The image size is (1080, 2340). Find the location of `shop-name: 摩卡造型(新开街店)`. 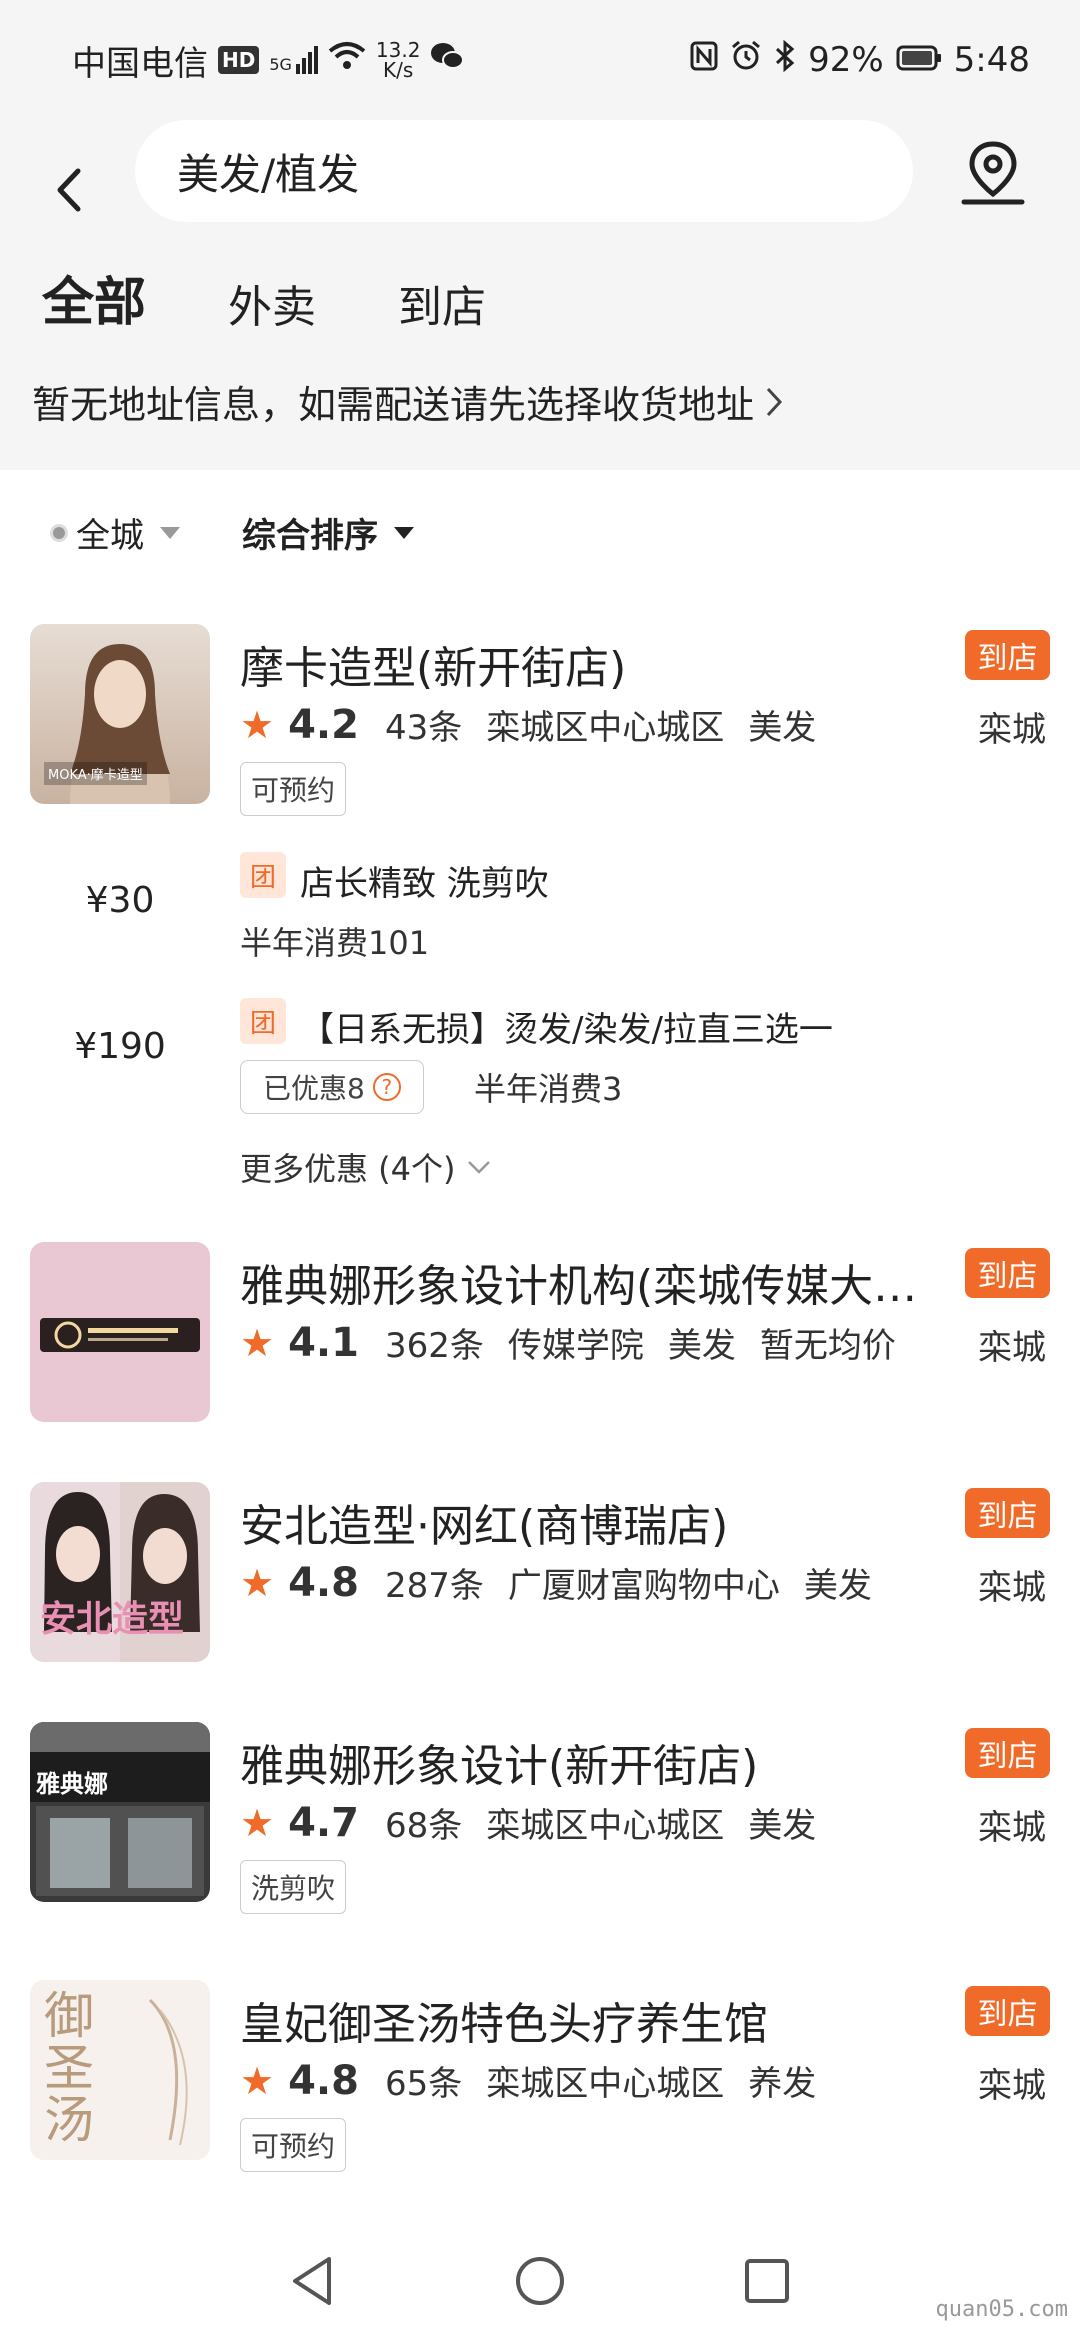

shop-name: 摩卡造型(新开街店) is located at coordinates (433, 668).